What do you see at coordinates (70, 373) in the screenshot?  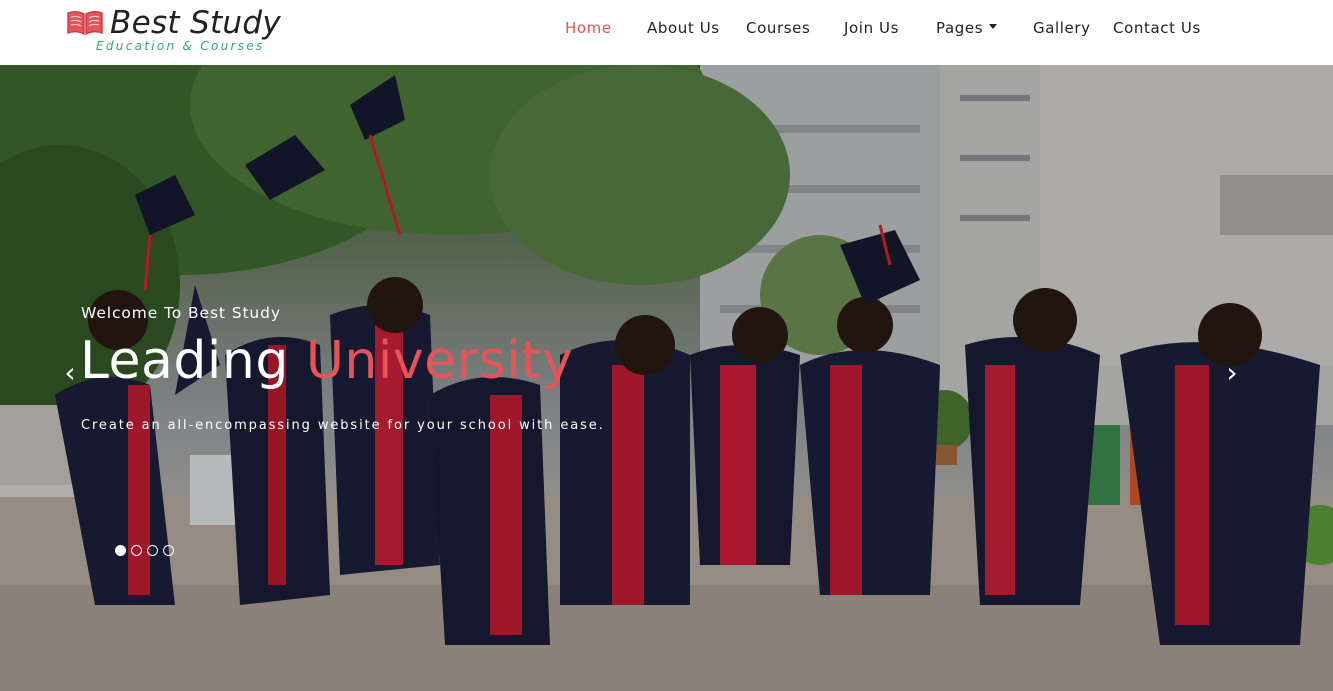 I see `chevron-left-icon: ‹` at bounding box center [70, 373].